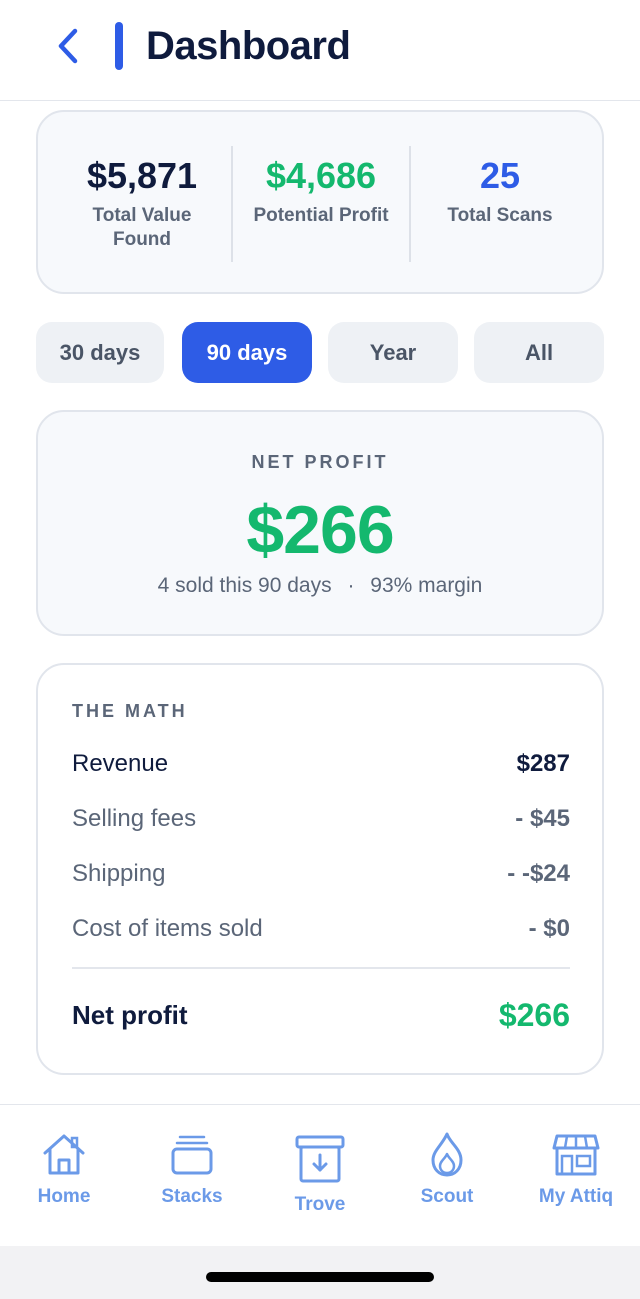 This screenshot has height=1299, width=640. Describe the element at coordinates (320, 1159) in the screenshot. I see `archive-box-icon` at that location.